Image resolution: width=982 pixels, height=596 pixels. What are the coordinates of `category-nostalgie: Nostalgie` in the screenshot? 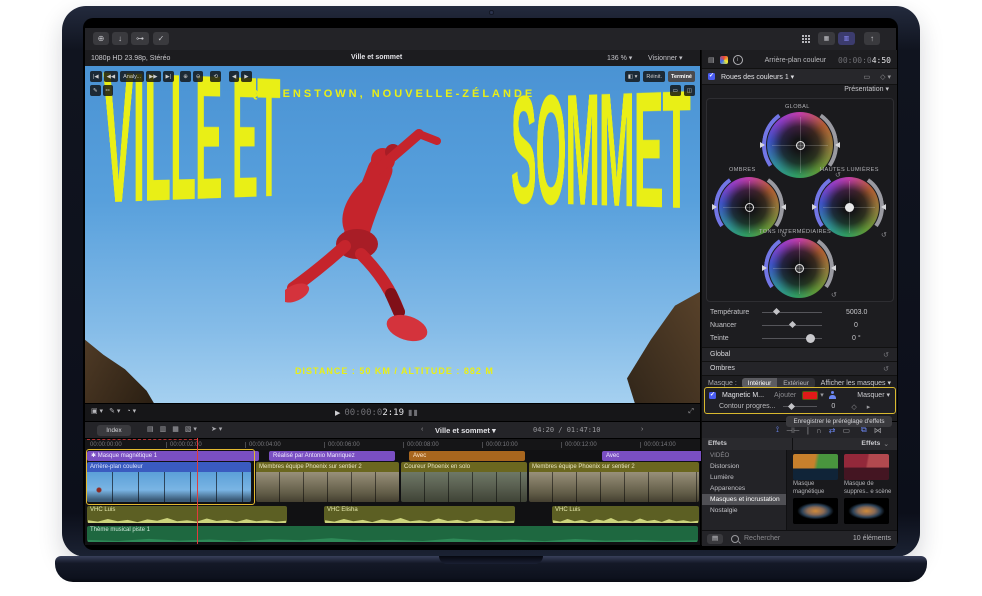 It's located at (744, 510).